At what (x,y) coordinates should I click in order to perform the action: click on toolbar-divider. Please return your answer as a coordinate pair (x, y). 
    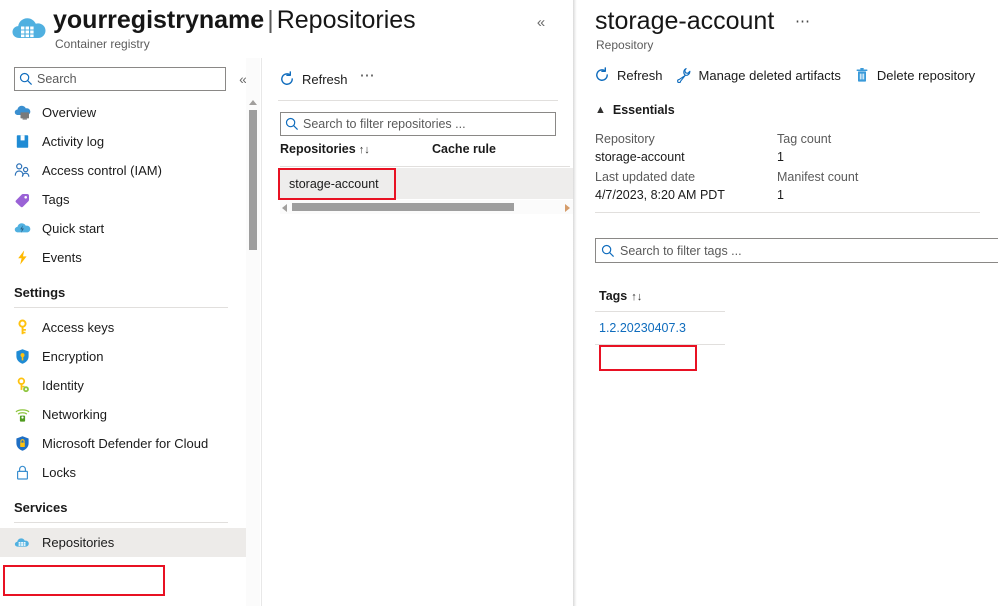
    Looking at the image, I should click on (418, 100).